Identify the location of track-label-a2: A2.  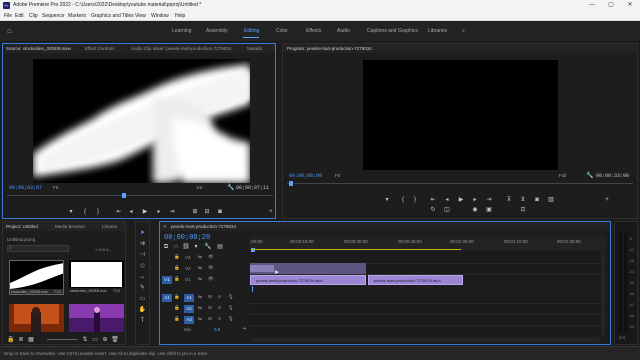
(189, 309).